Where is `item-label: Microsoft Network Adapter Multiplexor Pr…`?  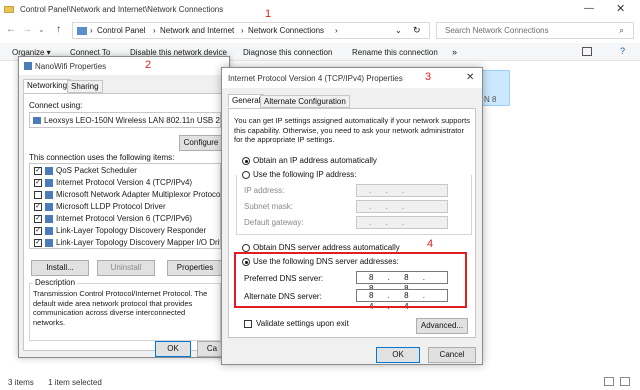
item-label: Microsoft Network Adapter Multiplexor Pr… is located at coordinates (138, 194).